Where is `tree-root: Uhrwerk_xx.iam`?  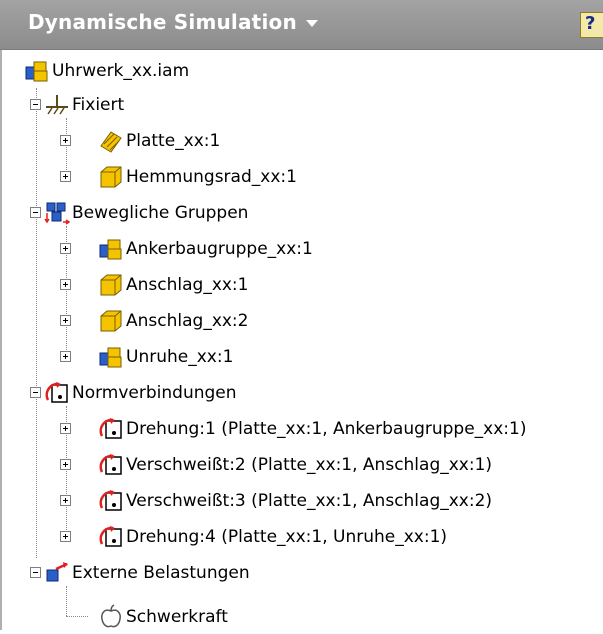
tree-root: Uhrwerk_xx.iam is located at coordinates (106, 71).